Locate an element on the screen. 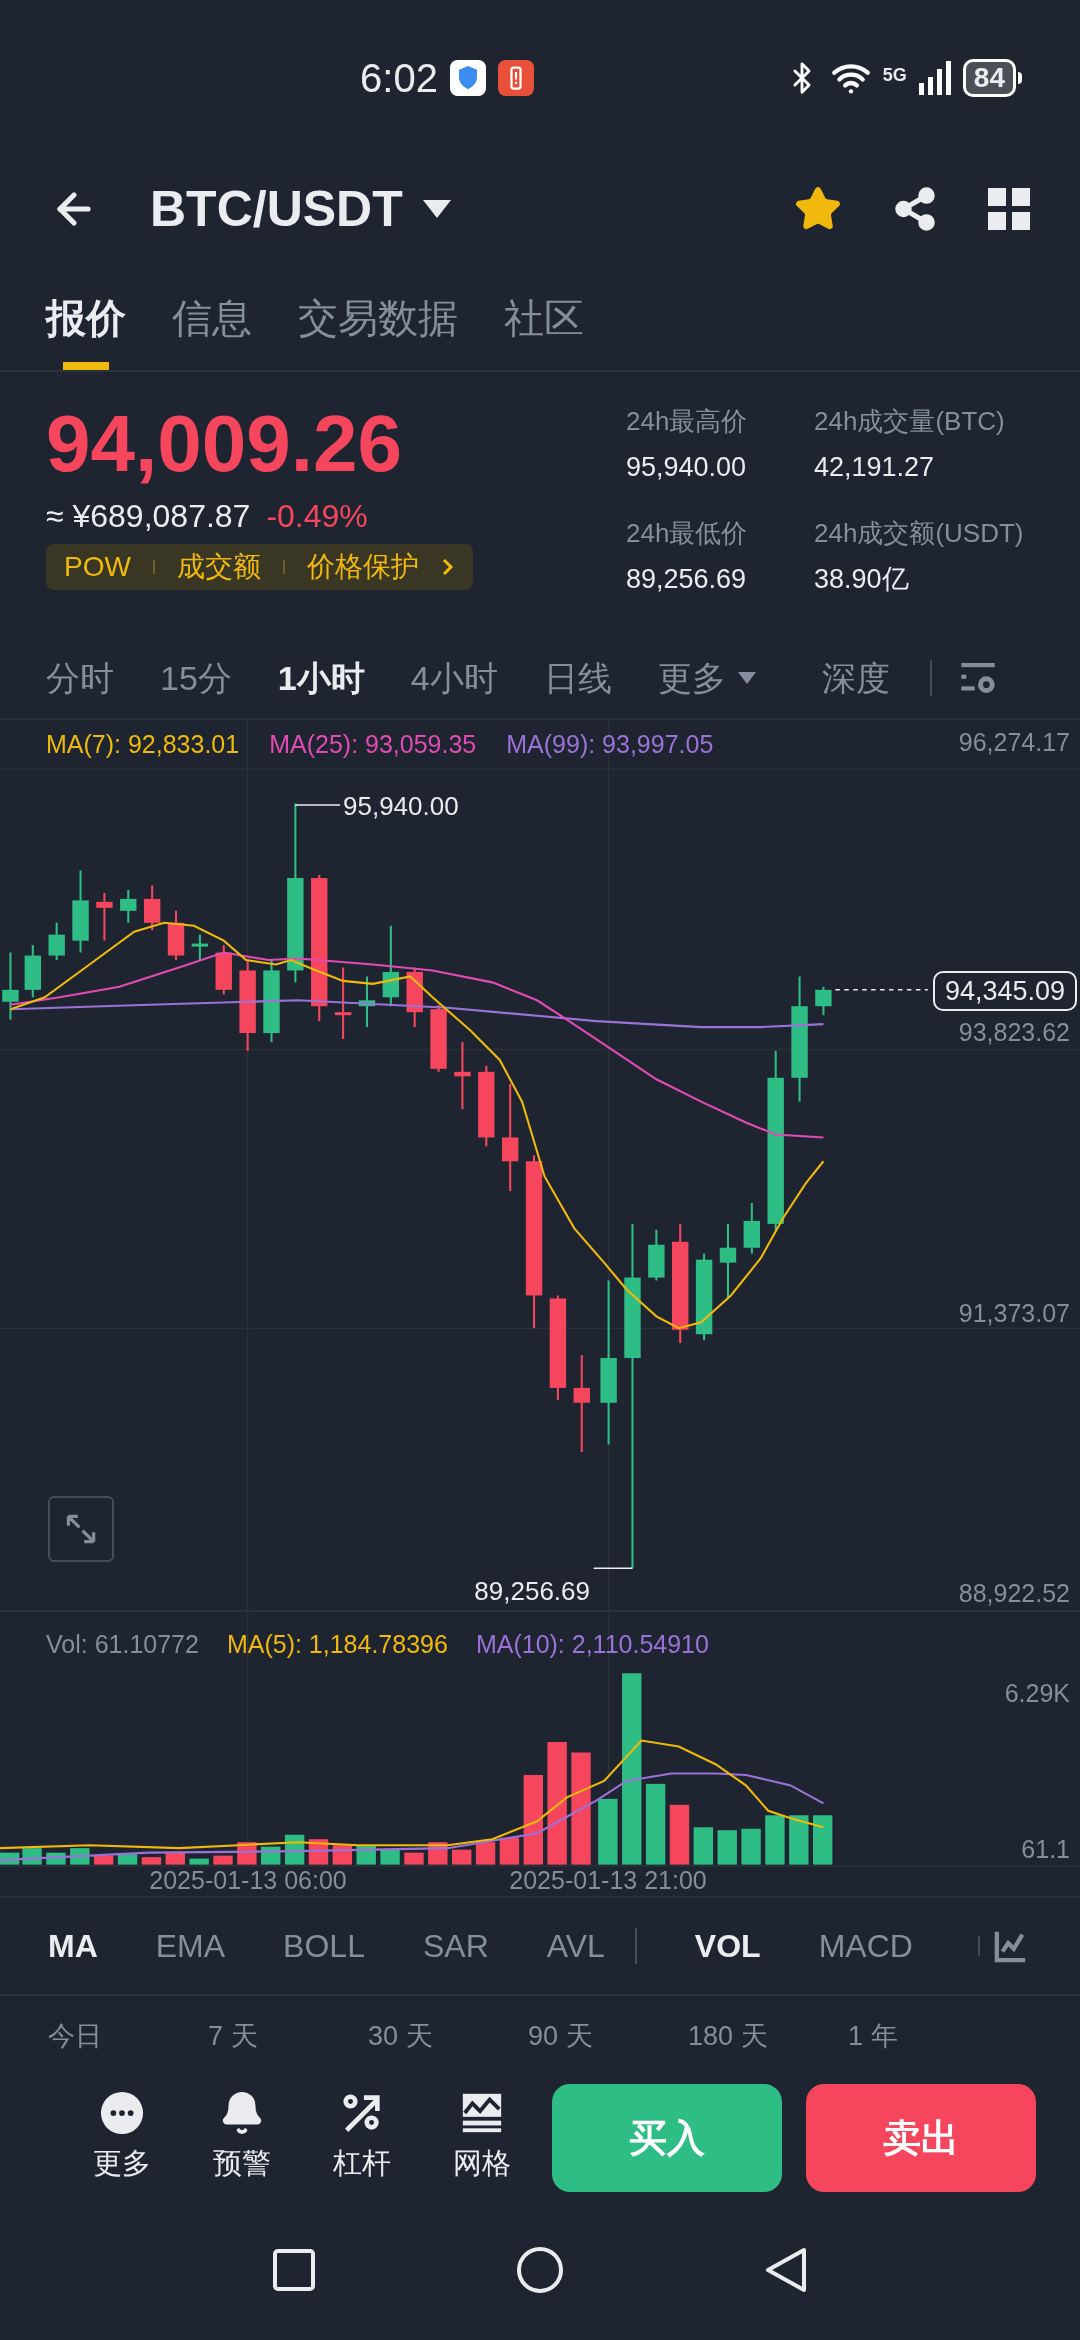 This screenshot has height=2340, width=1080. indicator-tab: VOL is located at coordinates (727, 1946).